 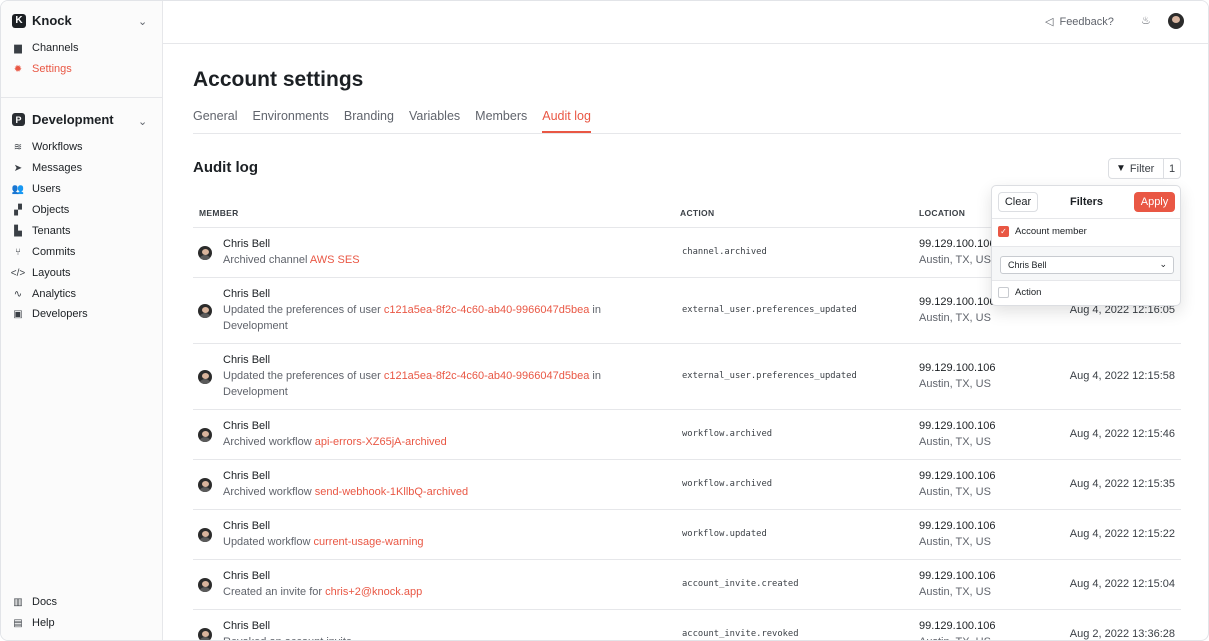 I want to click on action-cell: external_user.preferences_updated, so click(x=769, y=310).